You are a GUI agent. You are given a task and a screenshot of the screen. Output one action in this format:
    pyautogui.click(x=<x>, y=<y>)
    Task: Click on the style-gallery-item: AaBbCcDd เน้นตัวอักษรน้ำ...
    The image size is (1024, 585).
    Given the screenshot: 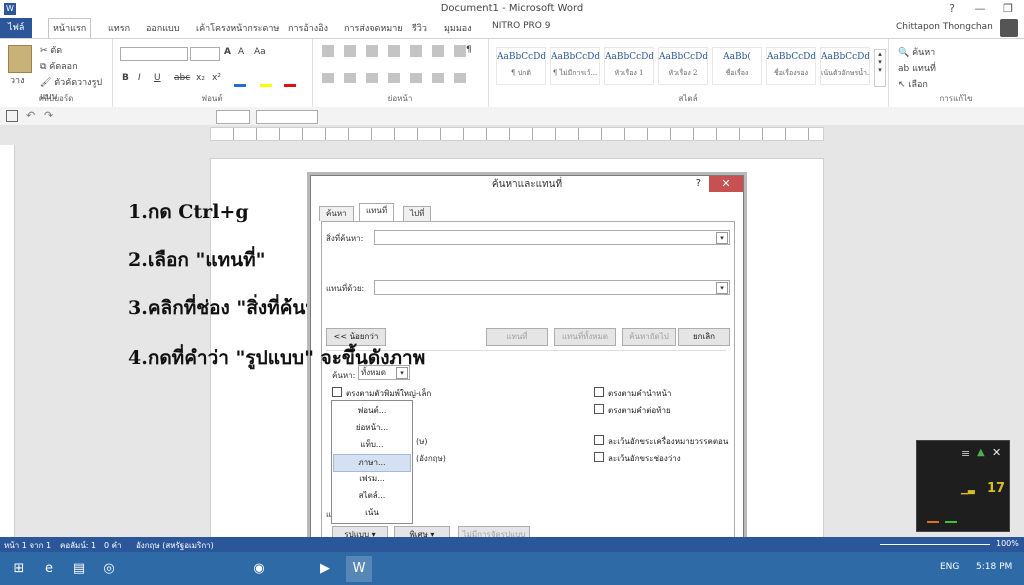 What is the action you would take?
    pyautogui.click(x=845, y=66)
    